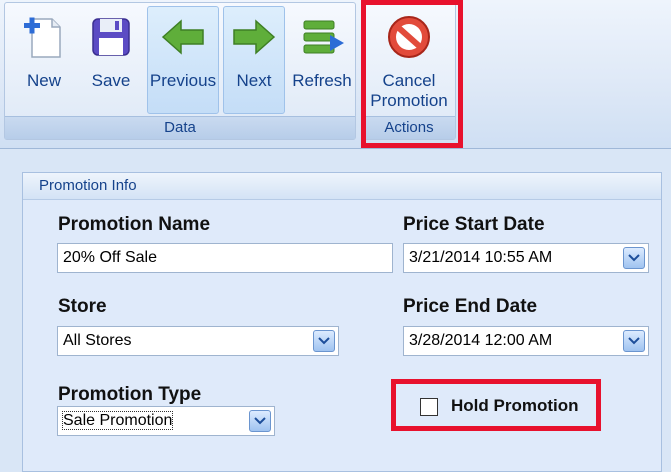 The height and width of the screenshot is (472, 671). What do you see at coordinates (409, 61) in the screenshot?
I see `cancel-promotion-button: Cancel Promotion` at bounding box center [409, 61].